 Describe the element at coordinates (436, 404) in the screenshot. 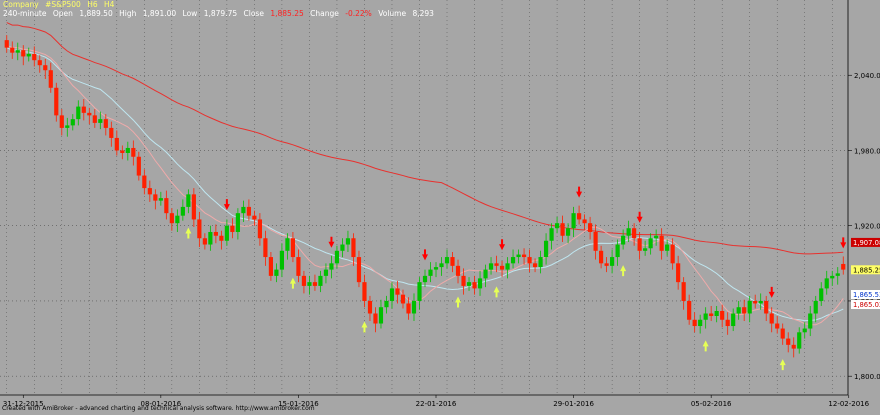

I see `x-tick-label: 22-01-2016` at that location.